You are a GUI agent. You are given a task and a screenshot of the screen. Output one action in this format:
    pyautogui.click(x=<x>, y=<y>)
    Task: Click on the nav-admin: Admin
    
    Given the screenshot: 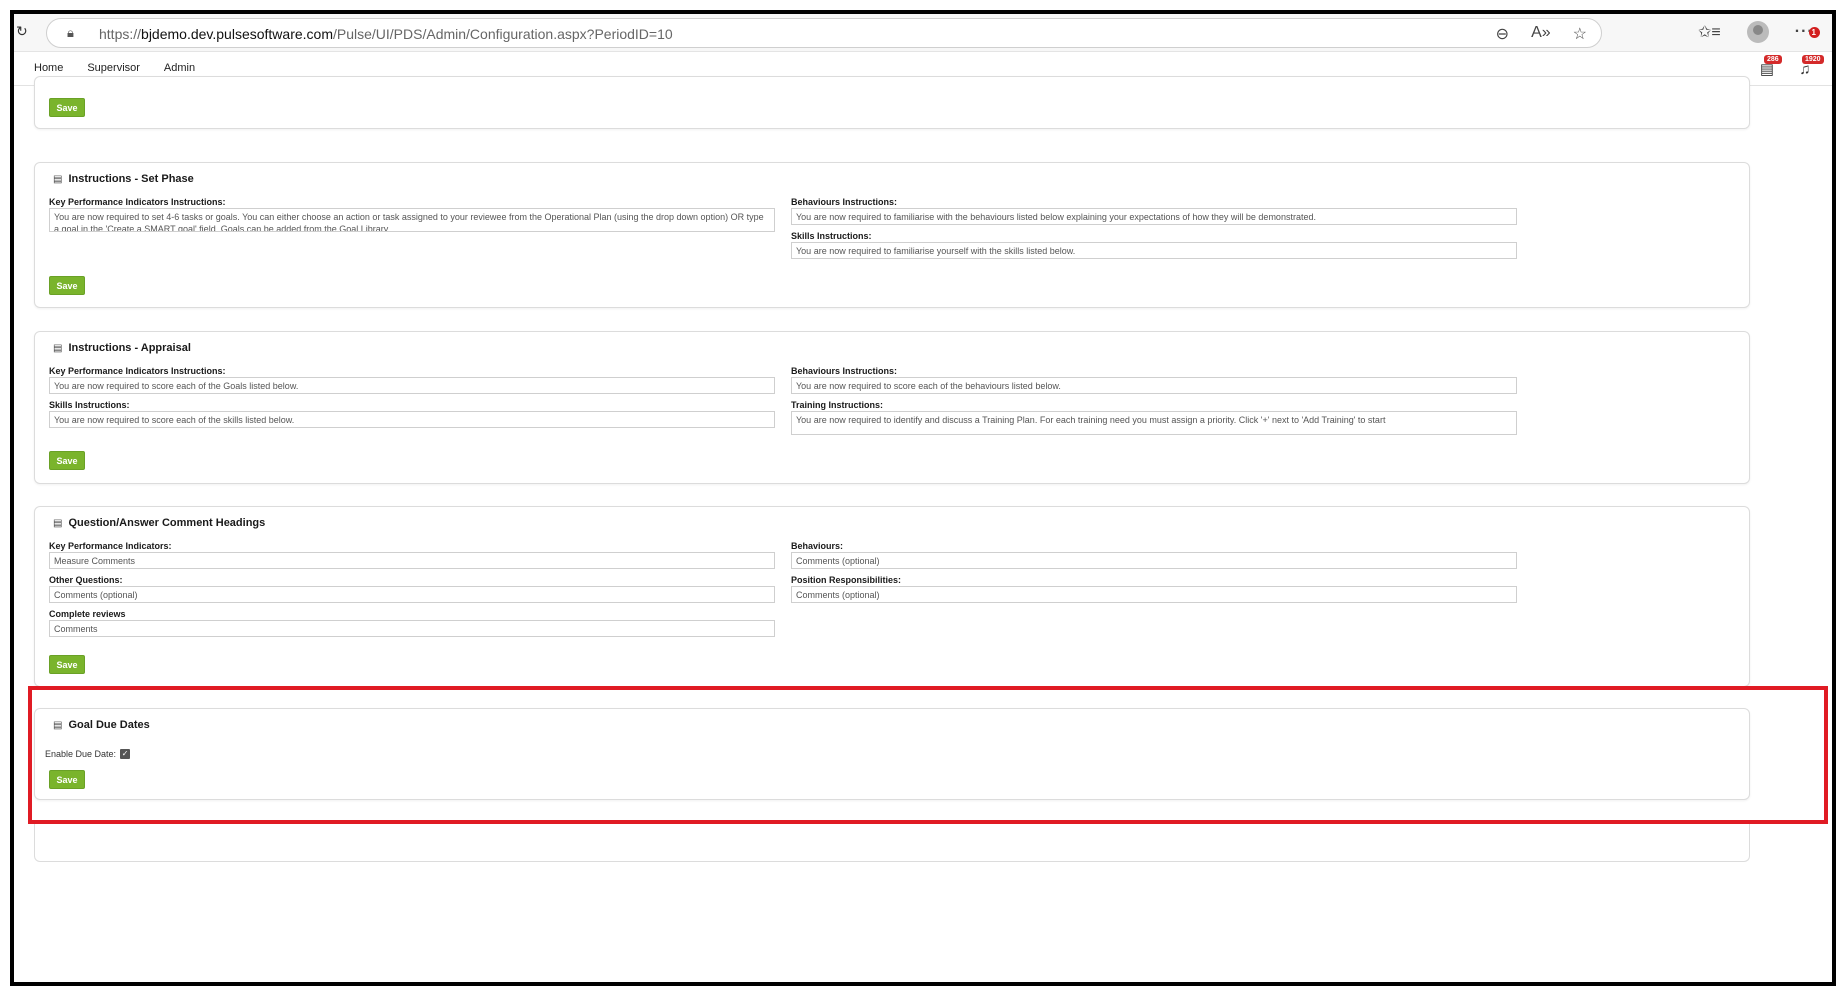 What is the action you would take?
    pyautogui.click(x=179, y=68)
    